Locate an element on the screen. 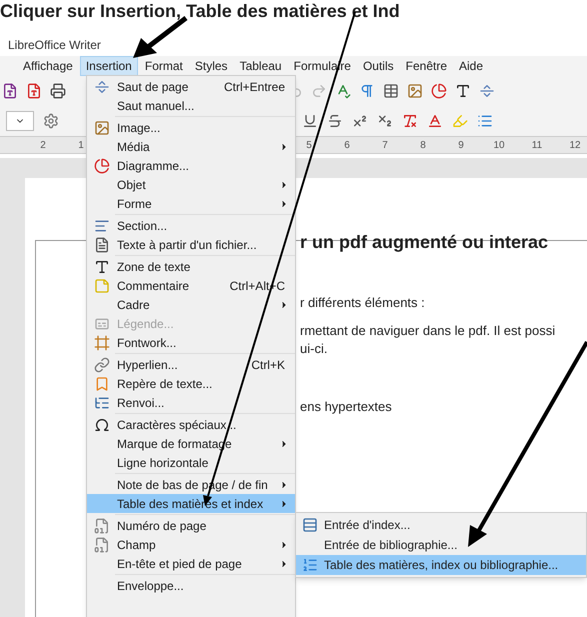 This screenshot has height=617, width=587. note-icon is located at coordinates (102, 286).